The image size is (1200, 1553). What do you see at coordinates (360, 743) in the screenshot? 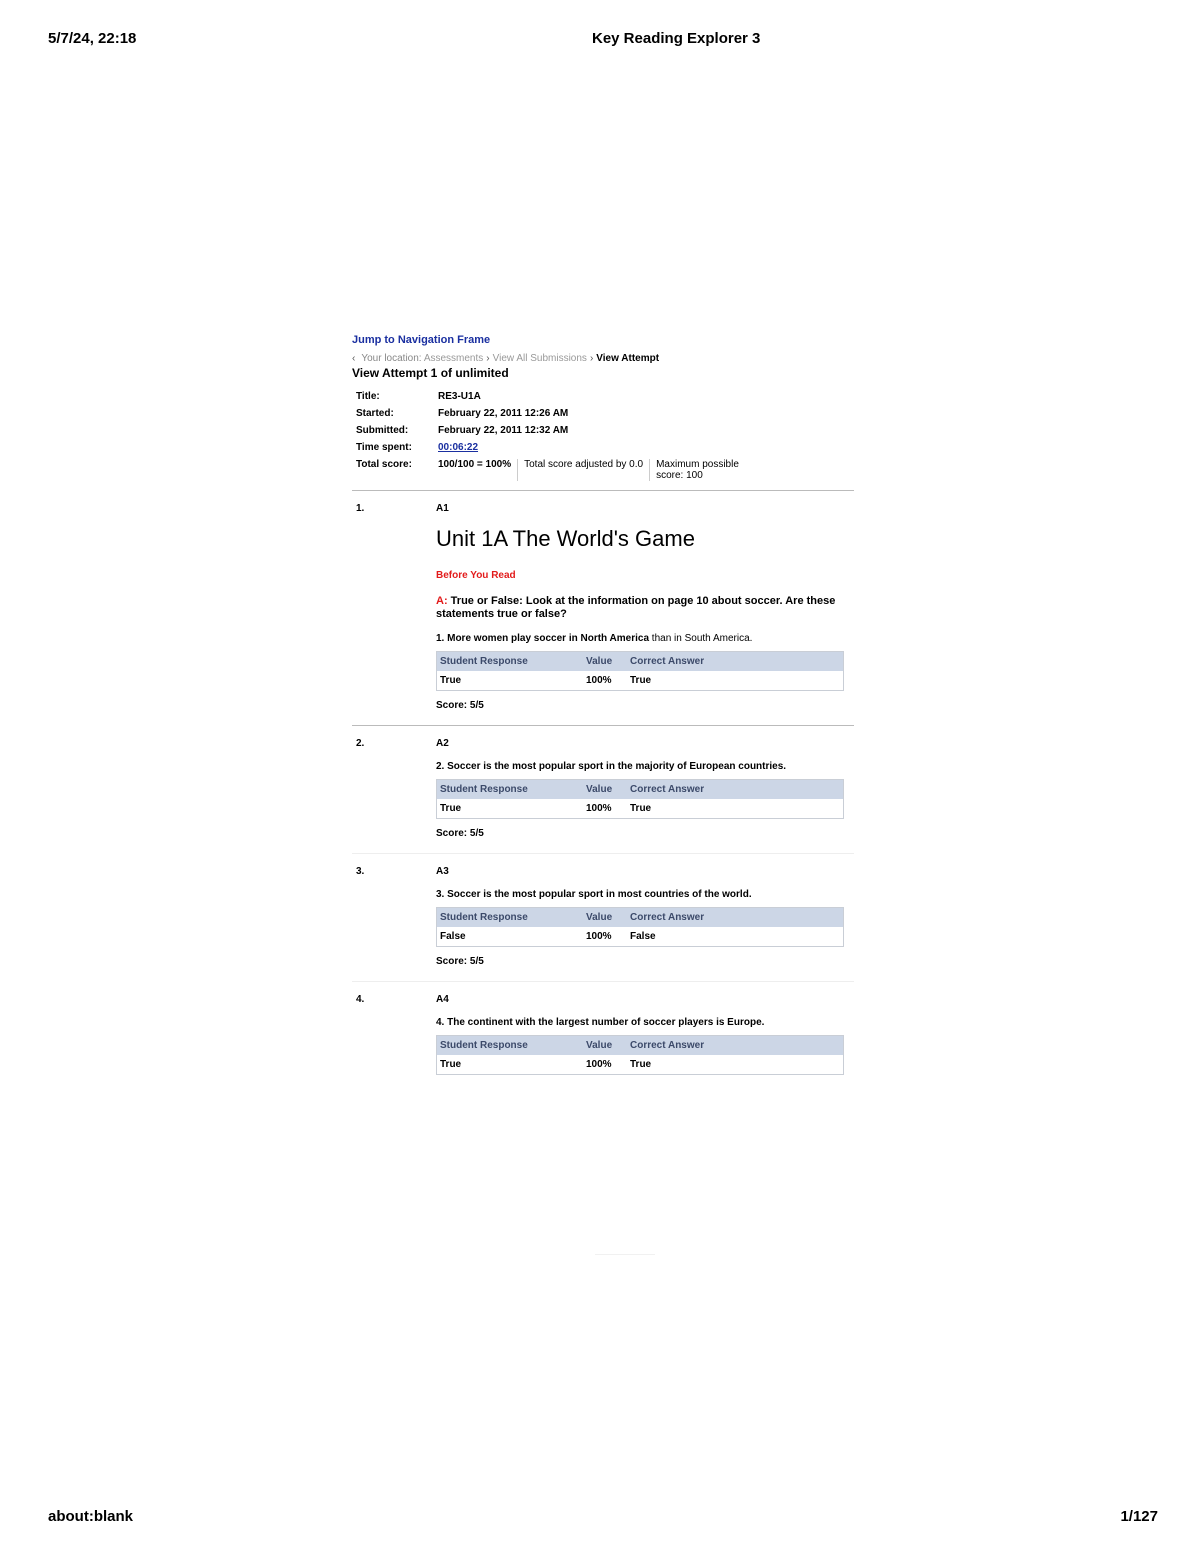
I see `question-number: 2.` at bounding box center [360, 743].